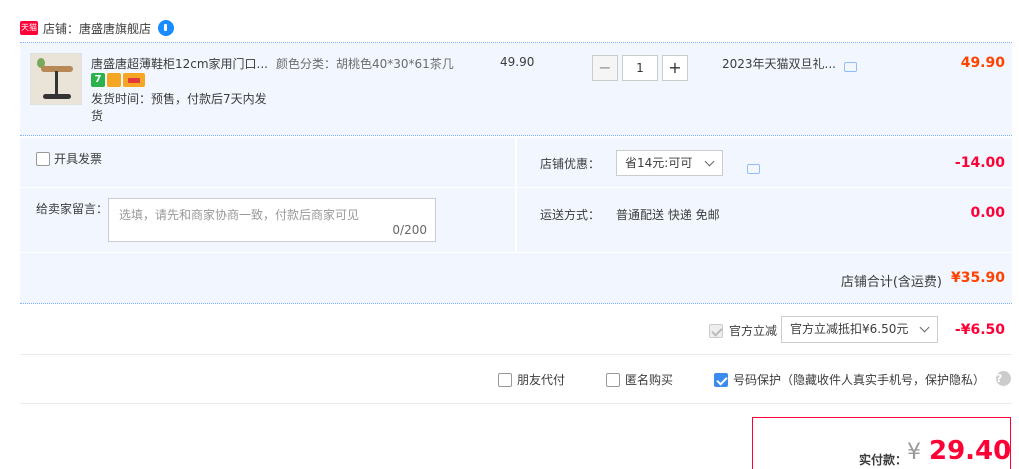 This screenshot has width=1019, height=469. What do you see at coordinates (1003, 378) in the screenshot?
I see `help-icon: ?` at bounding box center [1003, 378].